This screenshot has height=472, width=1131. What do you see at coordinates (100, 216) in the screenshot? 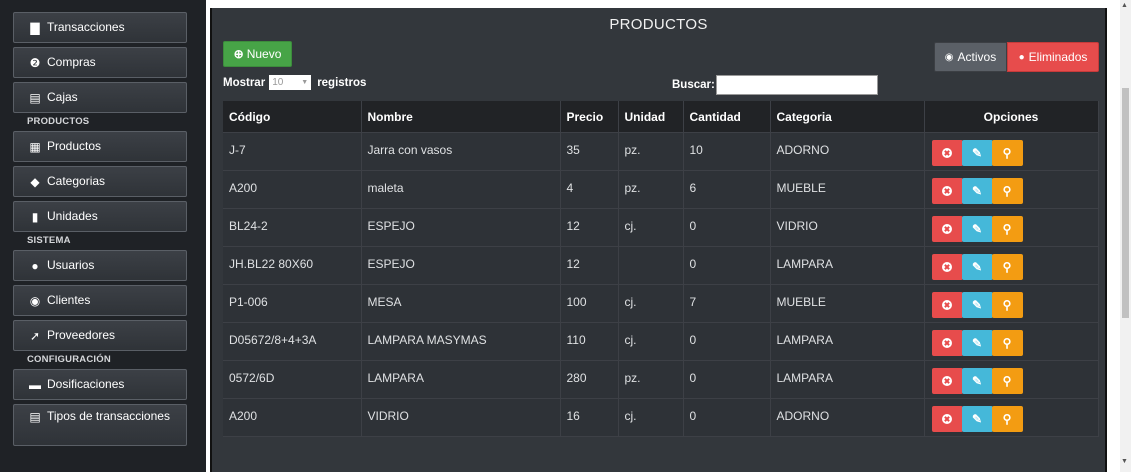
I see `sidebar-item-bookmark: ▮ Unidades` at bounding box center [100, 216].